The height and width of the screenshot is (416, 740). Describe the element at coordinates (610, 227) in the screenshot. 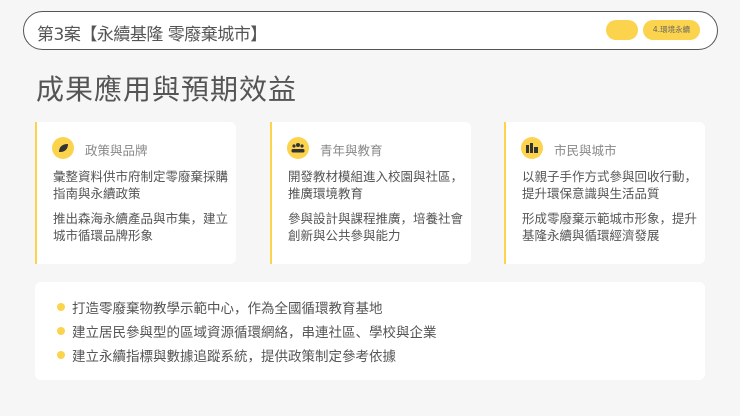

I see `card-text: 形成零廢棄示範城市形象，提升基隆永續與循環經濟發展` at that location.